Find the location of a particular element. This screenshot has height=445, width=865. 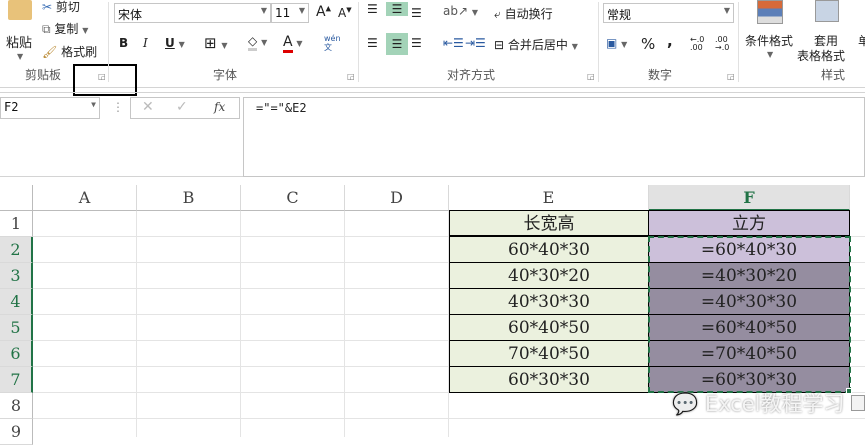

cell-e5: 60*40*50 is located at coordinates (549, 327).